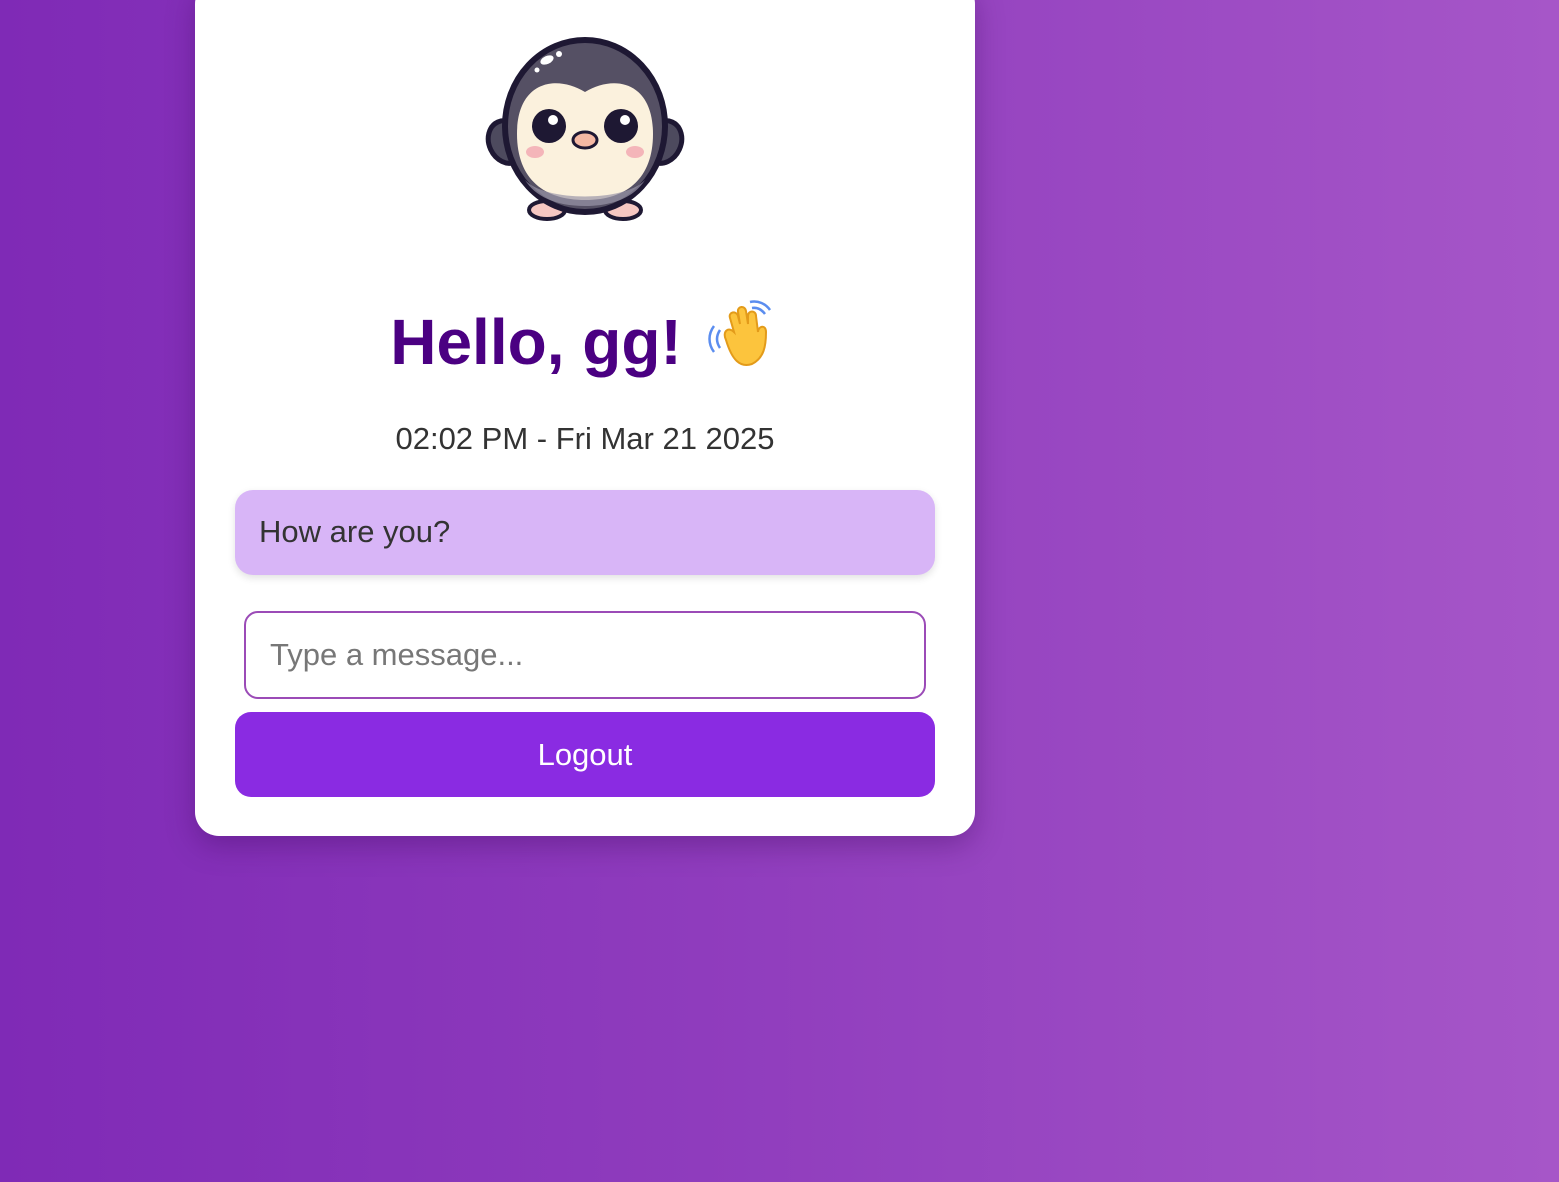 This screenshot has height=1182, width=1559. What do you see at coordinates (585, 655) in the screenshot?
I see `message-input` at bounding box center [585, 655].